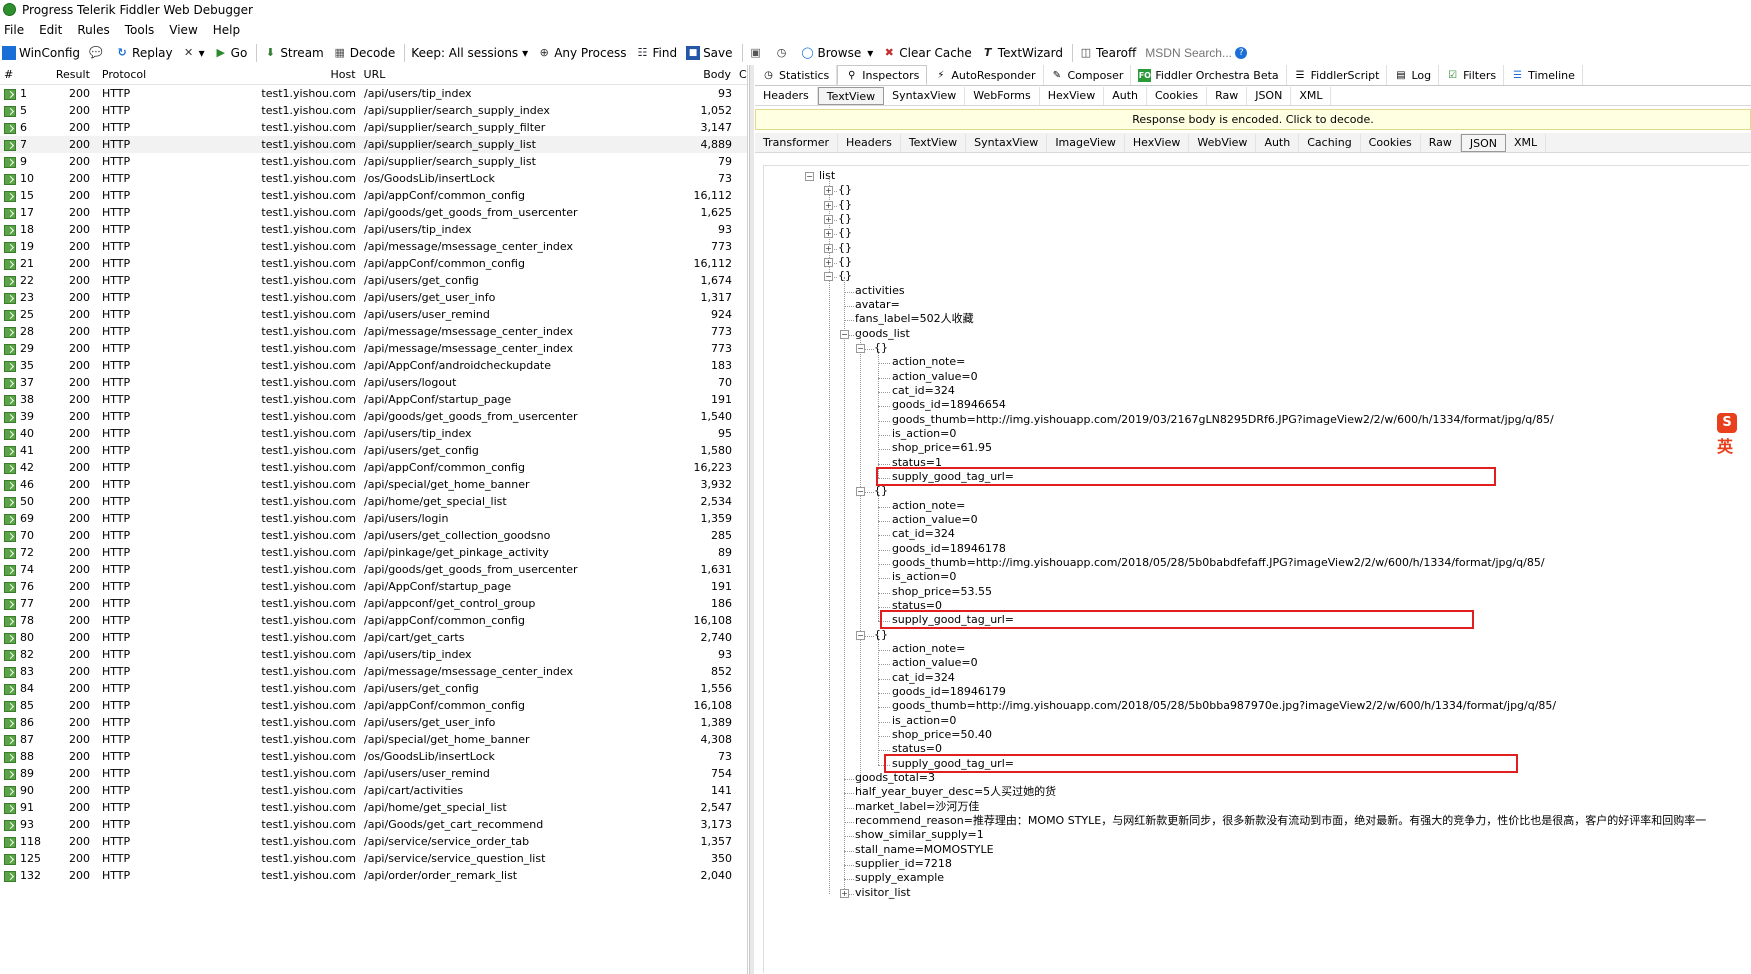  What do you see at coordinates (1734, 433) in the screenshot?
I see `sogou-ime-badge: S英` at bounding box center [1734, 433].